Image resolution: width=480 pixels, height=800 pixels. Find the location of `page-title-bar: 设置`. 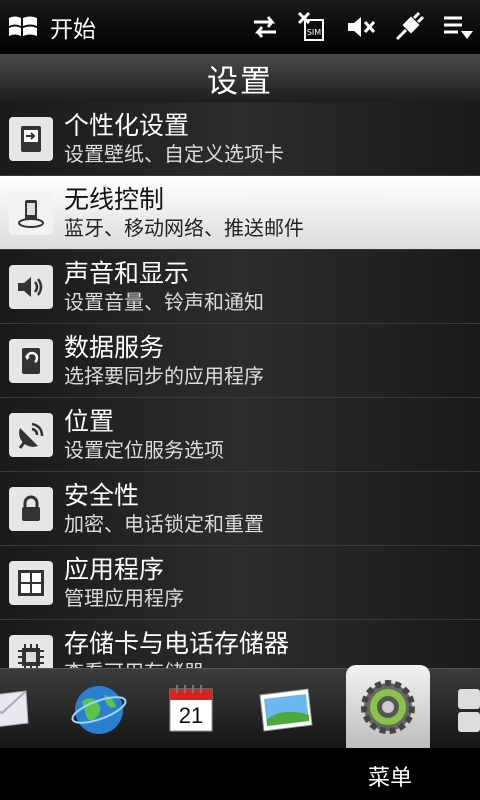

page-title-bar: 设置 is located at coordinates (240, 78).